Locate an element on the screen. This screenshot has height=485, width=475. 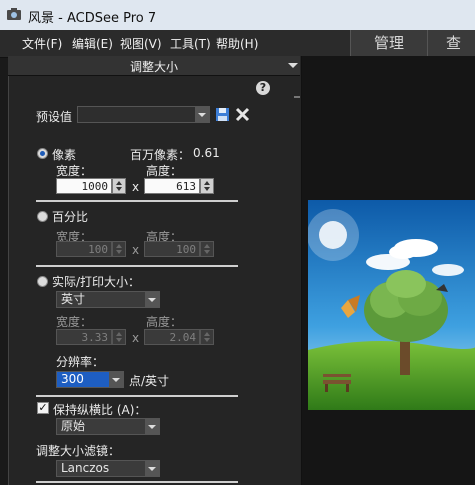
actual-size-label: 实际/打印大小： is located at coordinates (96, 282).